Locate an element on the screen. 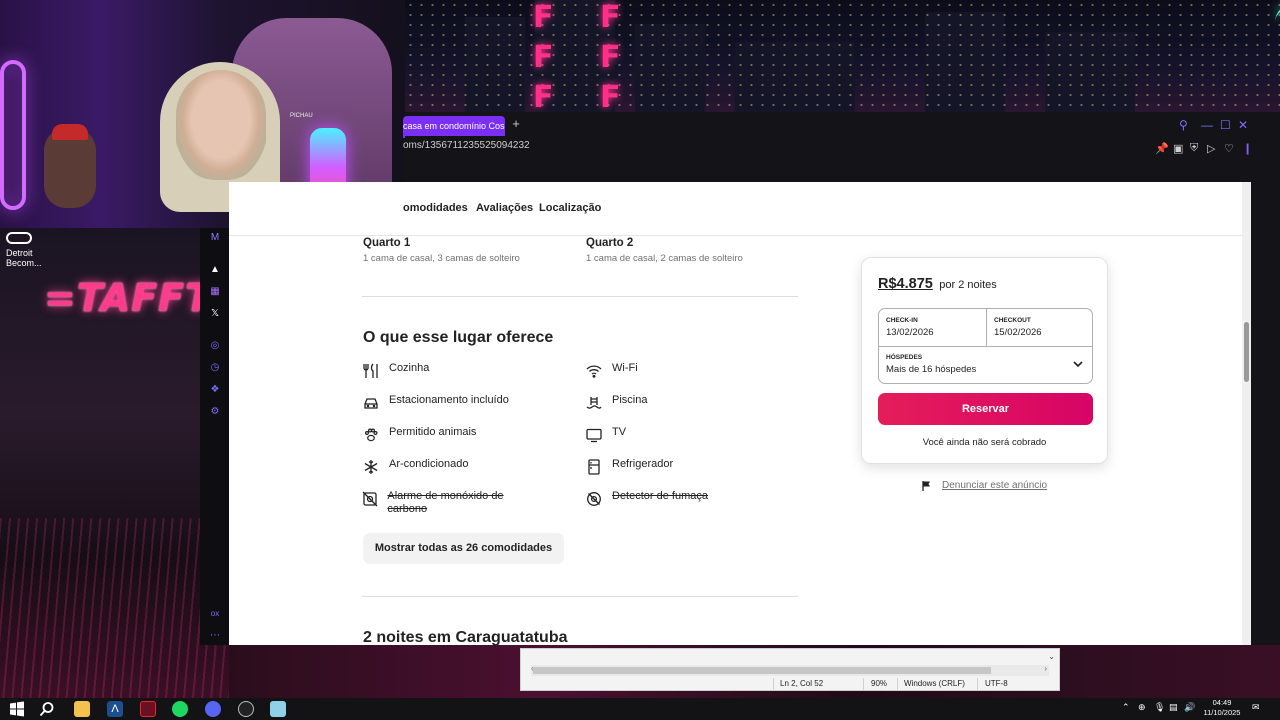 This screenshot has height=720, width=1280. amenity-item: Ar-condicionado is located at coordinates (415, 467).